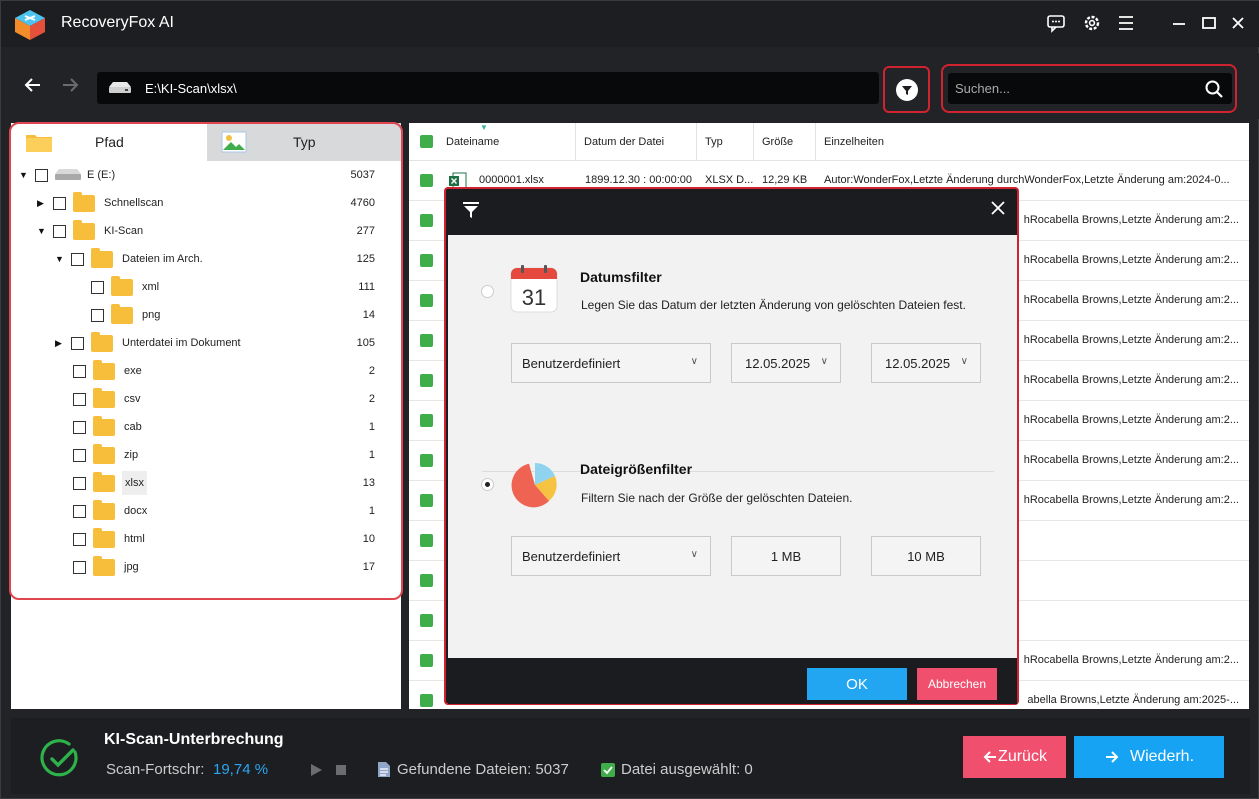  What do you see at coordinates (109, 142) in the screenshot?
I see `tab-path: Pfad` at bounding box center [109, 142].